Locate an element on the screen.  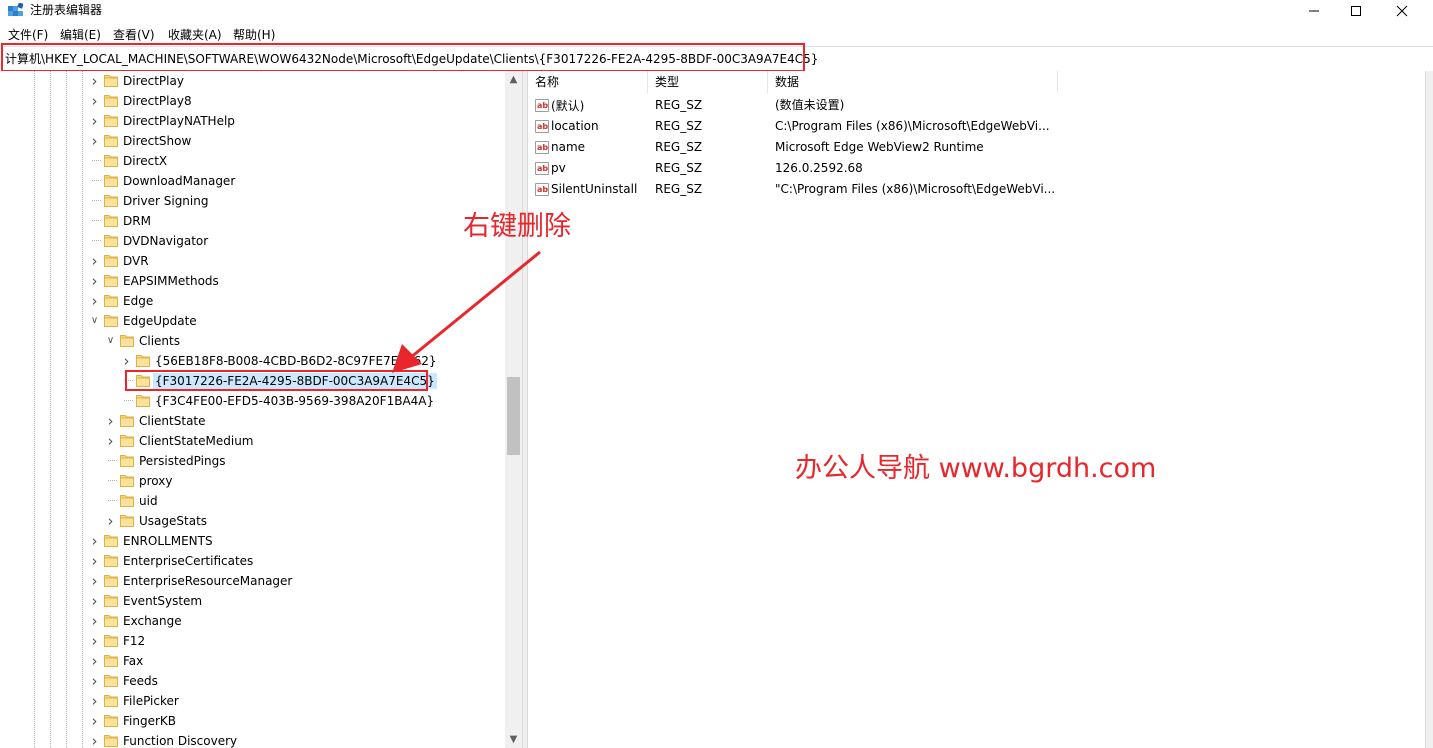
tree-item: PersistedPings is located at coordinates (252, 461).